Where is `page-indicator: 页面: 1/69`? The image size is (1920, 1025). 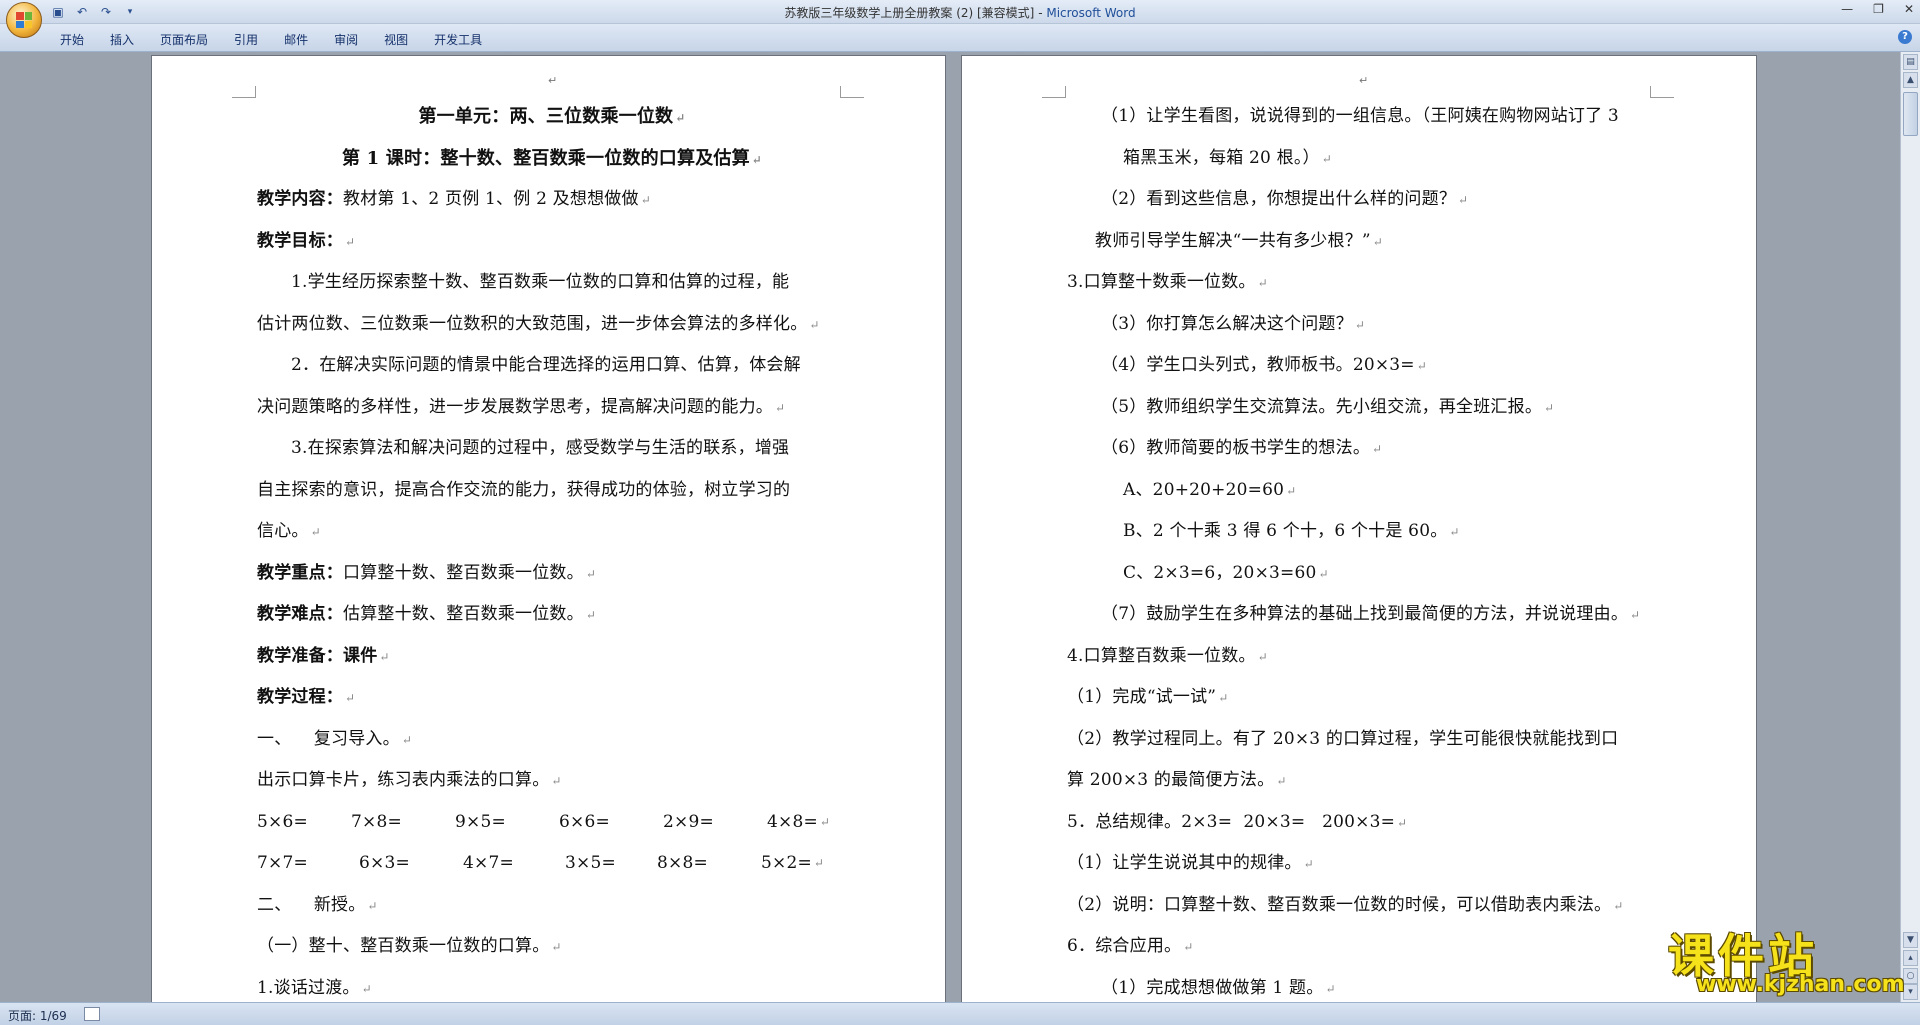
page-indicator: 页面: 1/69 is located at coordinates (37, 1015).